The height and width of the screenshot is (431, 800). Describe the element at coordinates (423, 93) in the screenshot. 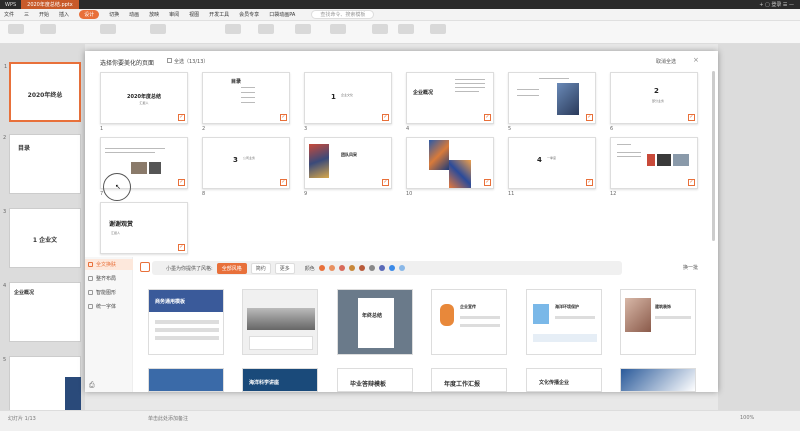

I see `slide-option-title: 企业概况` at that location.